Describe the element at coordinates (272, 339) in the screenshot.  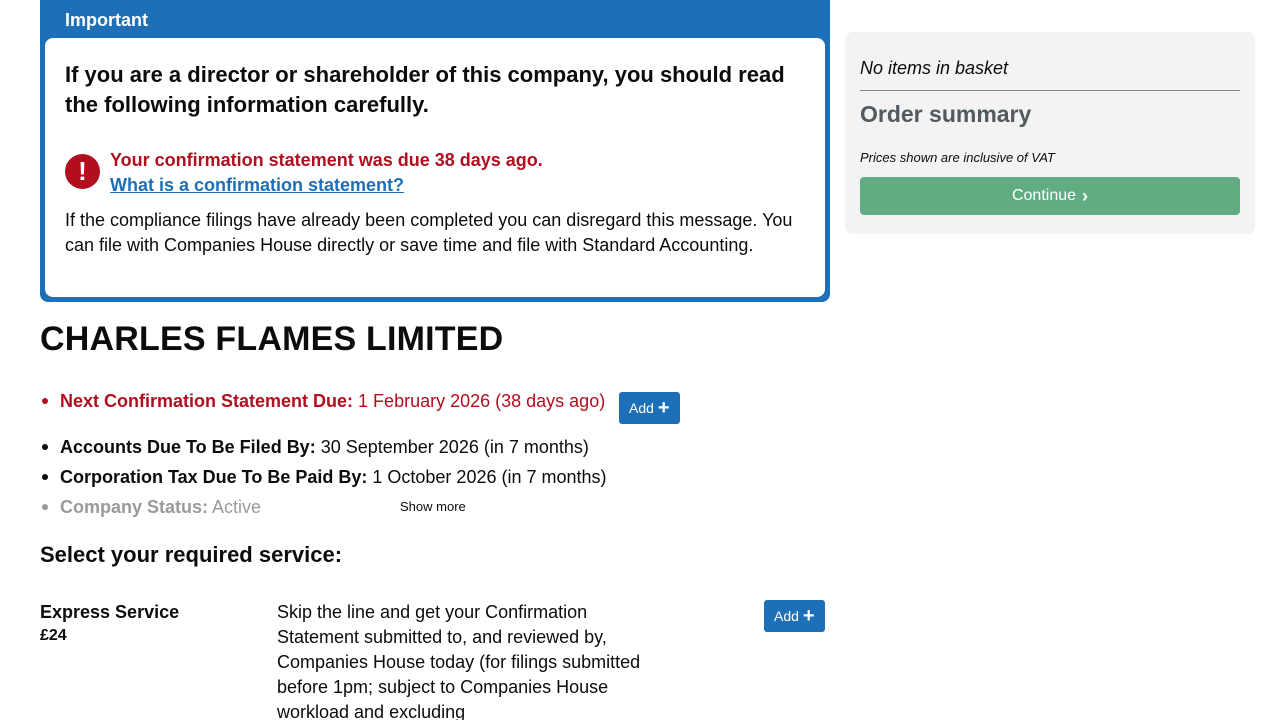
I see `company-name: CHARLES FLAMES LIMITED` at that location.